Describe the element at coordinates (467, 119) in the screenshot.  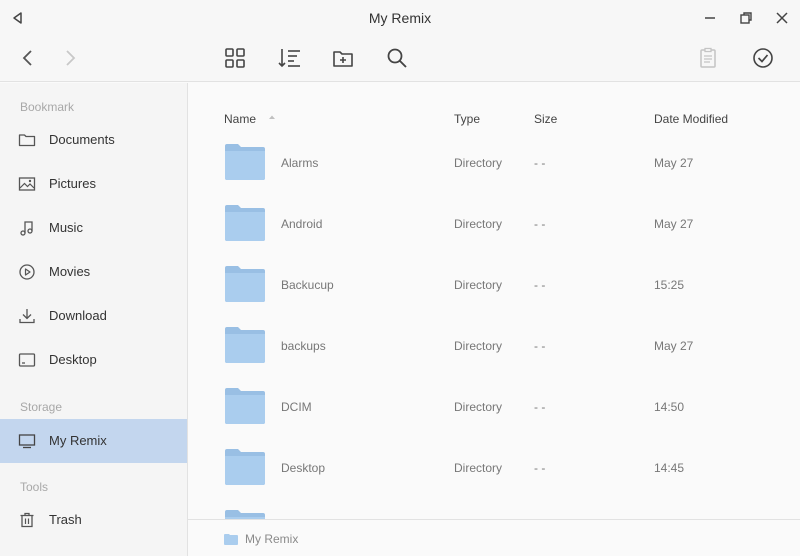
I see `column-header-type: Type` at that location.